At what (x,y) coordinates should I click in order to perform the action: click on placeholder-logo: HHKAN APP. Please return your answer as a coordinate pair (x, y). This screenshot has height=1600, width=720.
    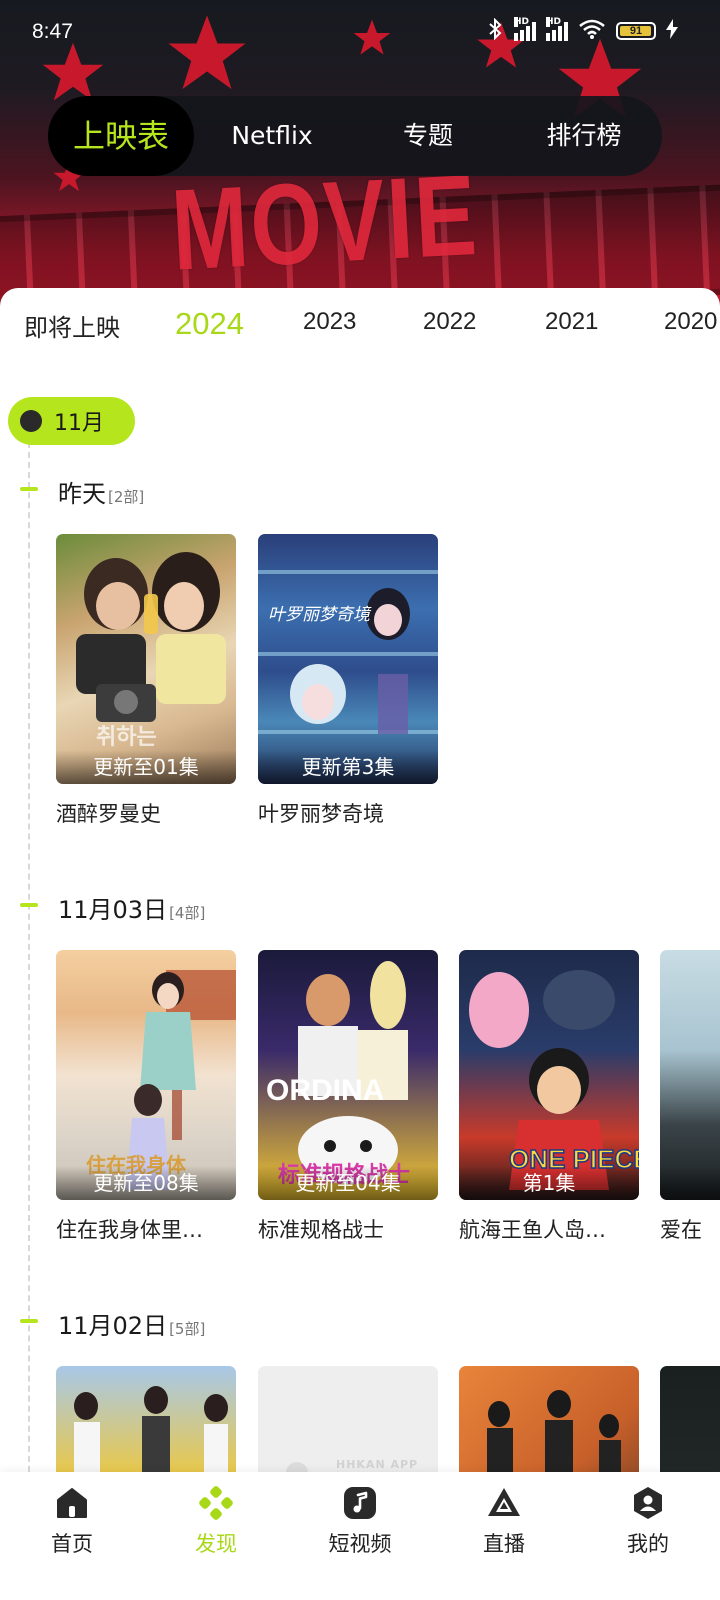
    Looking at the image, I should click on (377, 1464).